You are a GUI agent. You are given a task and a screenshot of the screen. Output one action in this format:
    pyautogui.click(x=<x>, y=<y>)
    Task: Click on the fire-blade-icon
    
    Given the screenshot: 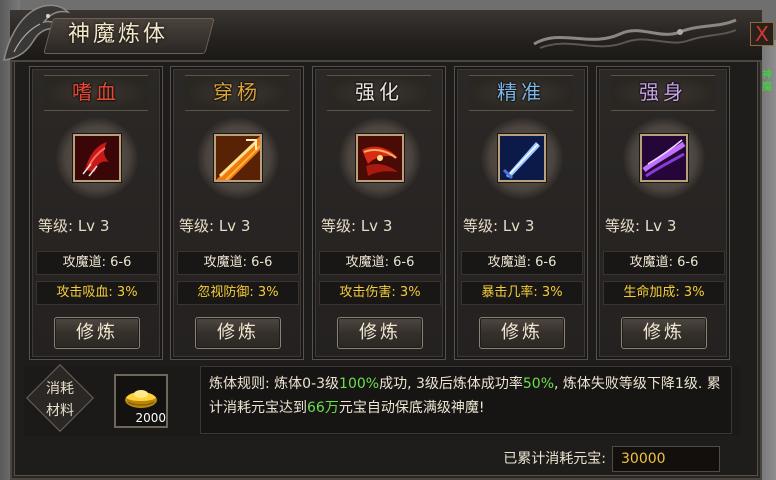 What is the action you would take?
    pyautogui.click(x=380, y=158)
    